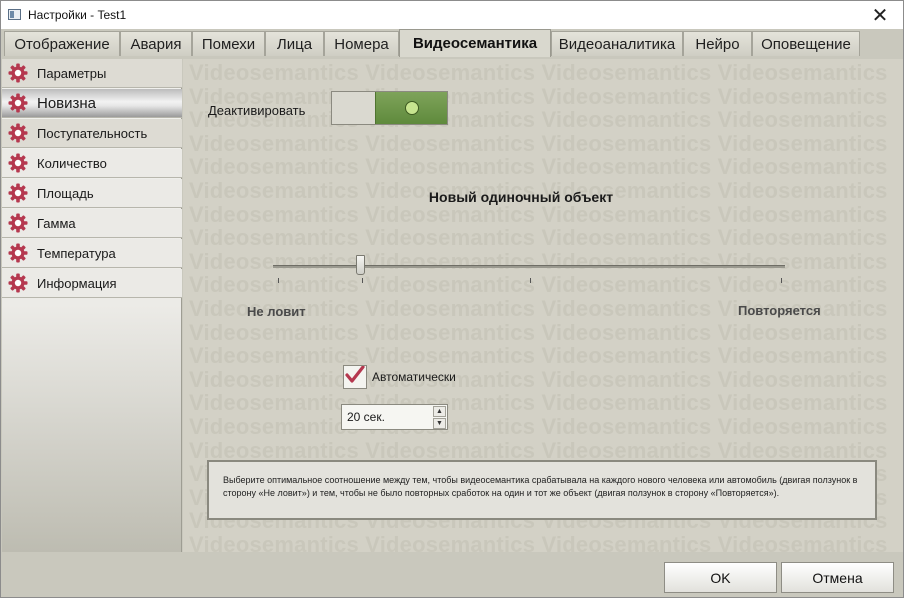  What do you see at coordinates (366, 417) in the screenshot?
I see `spinbox-value: 20 сек.` at bounding box center [366, 417].